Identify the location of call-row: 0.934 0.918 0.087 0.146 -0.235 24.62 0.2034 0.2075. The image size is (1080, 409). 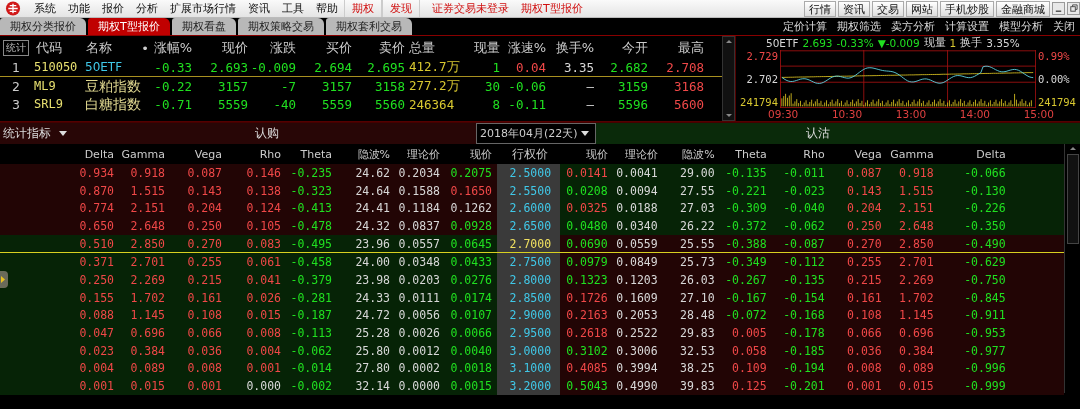
(248, 173).